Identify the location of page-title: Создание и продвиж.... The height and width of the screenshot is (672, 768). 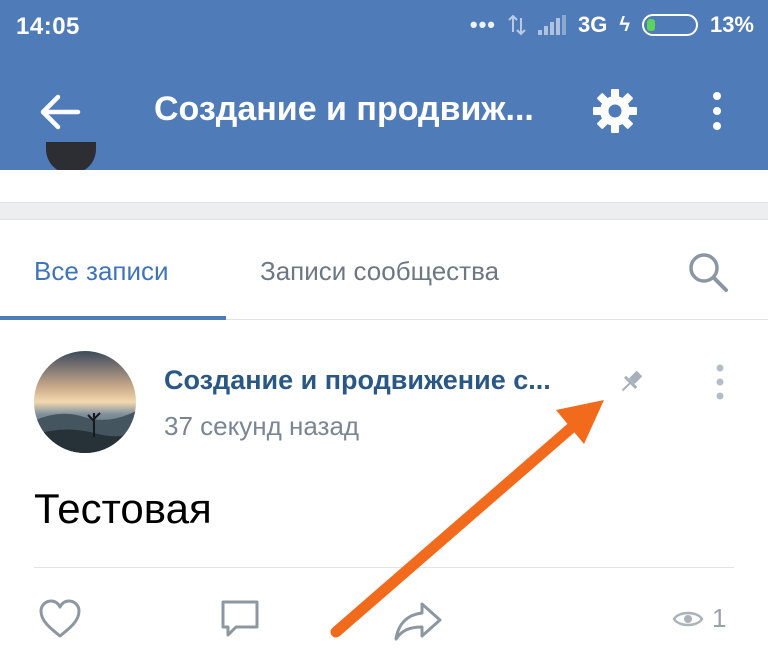
(344, 109).